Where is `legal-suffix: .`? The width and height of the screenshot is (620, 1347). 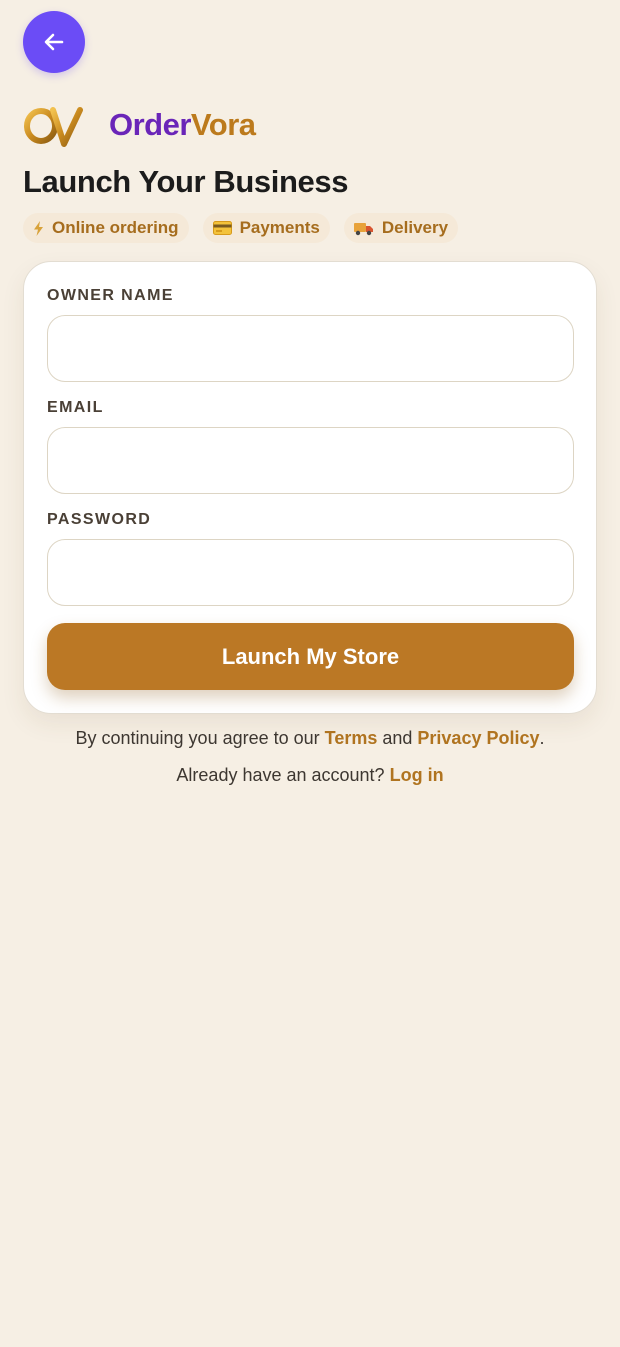
legal-suffix: . is located at coordinates (542, 738).